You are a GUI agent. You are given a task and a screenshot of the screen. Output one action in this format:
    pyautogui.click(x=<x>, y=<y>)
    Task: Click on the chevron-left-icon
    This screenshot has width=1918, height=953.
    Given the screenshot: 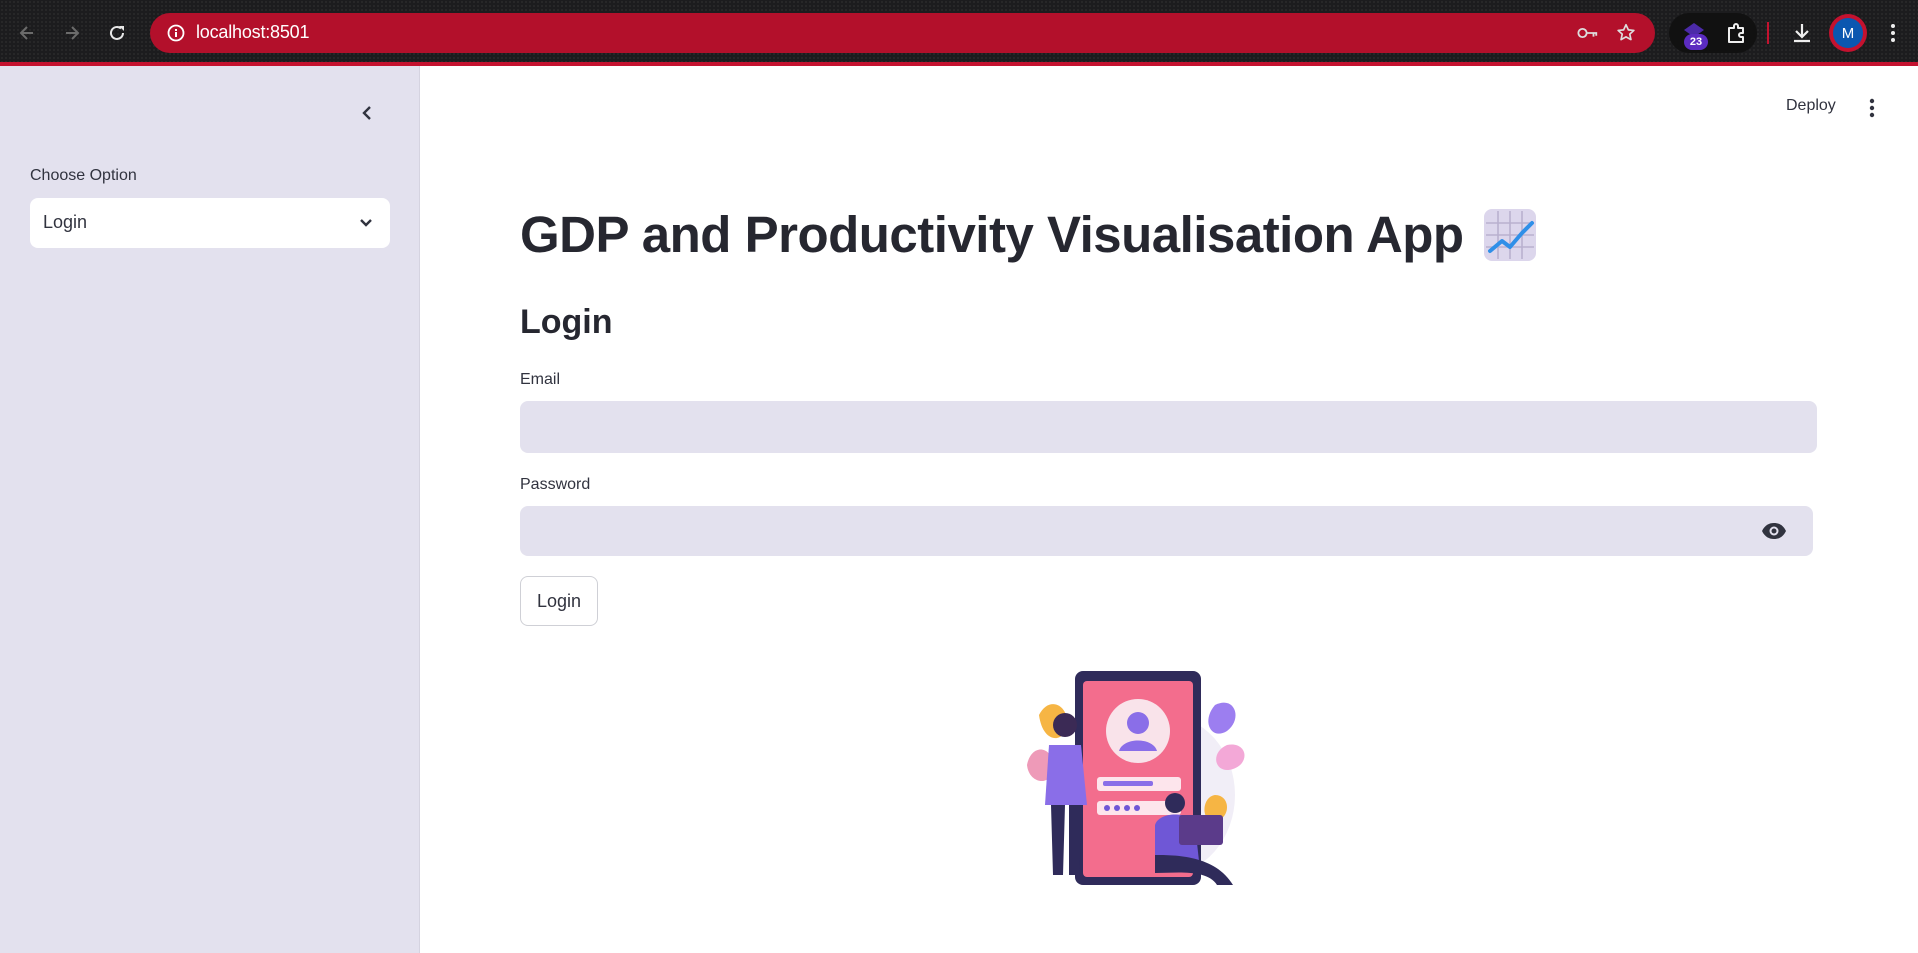 What is the action you would take?
    pyautogui.click(x=366, y=113)
    